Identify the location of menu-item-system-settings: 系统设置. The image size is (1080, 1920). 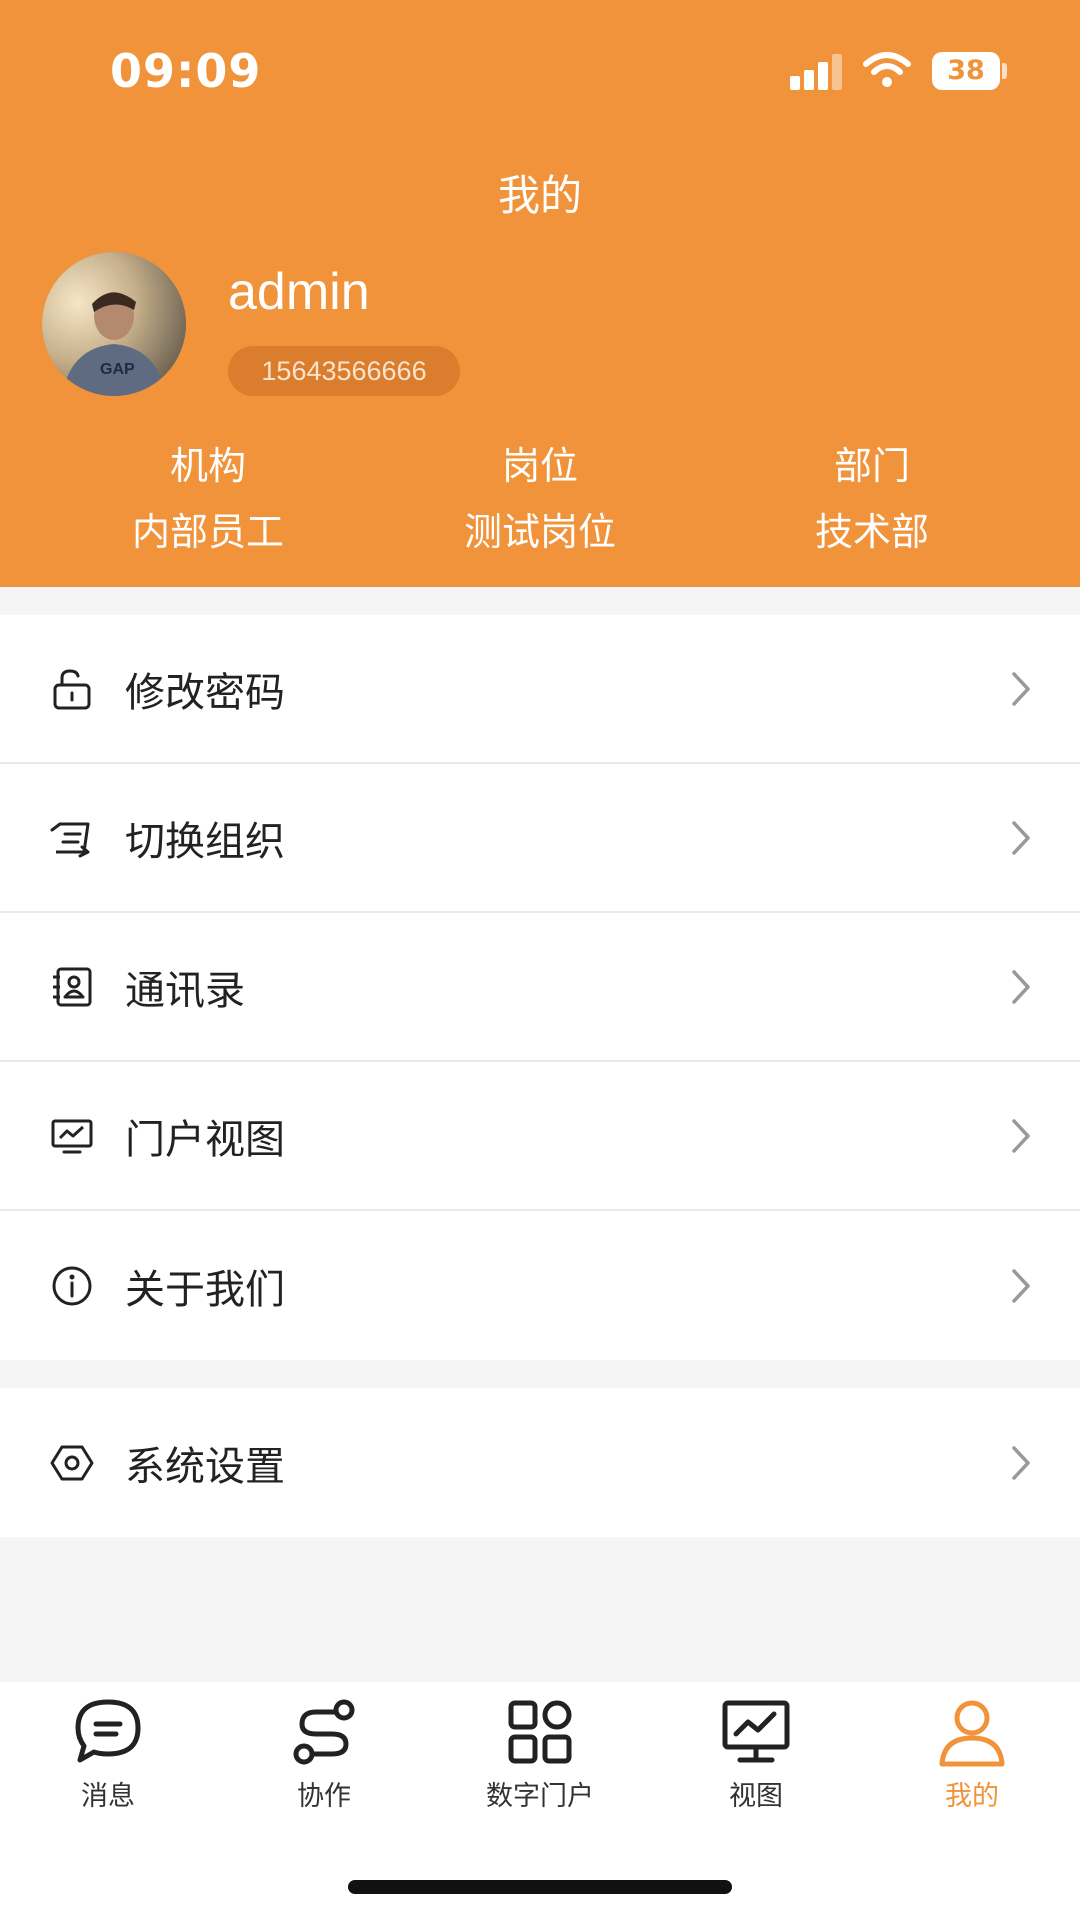
(540, 1462).